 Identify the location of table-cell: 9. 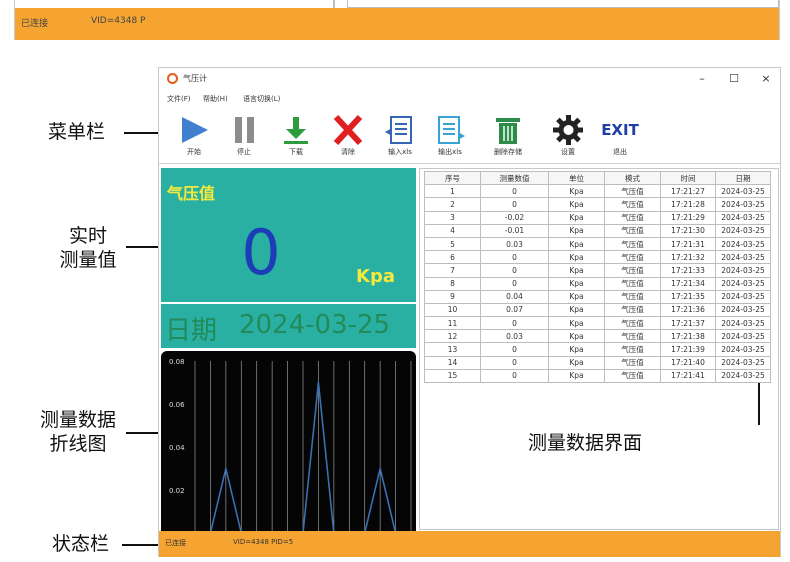
(452, 296).